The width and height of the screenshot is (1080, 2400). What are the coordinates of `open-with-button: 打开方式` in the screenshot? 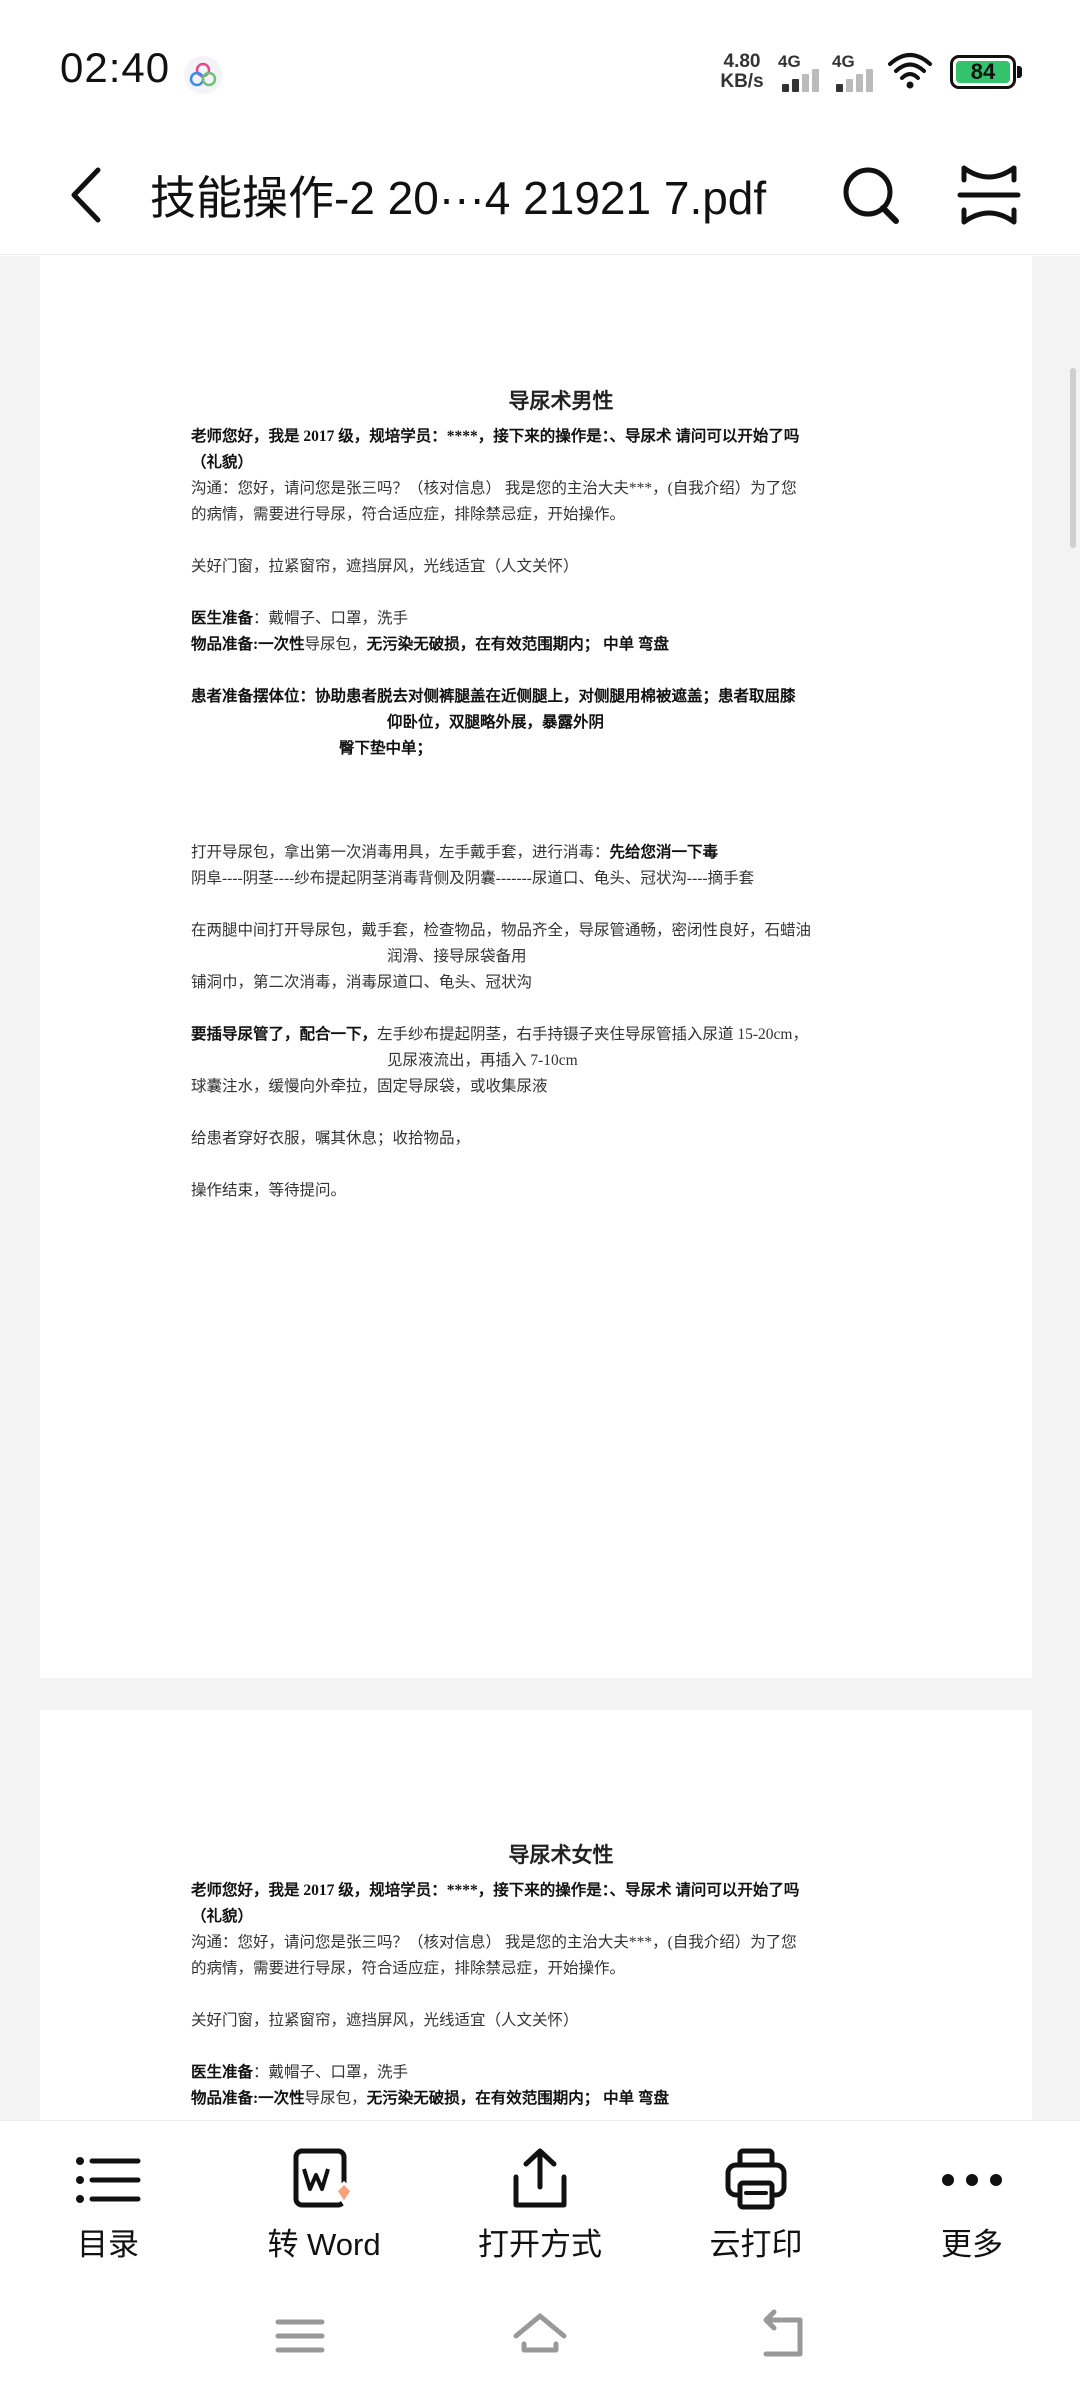 It's located at (540, 2200).